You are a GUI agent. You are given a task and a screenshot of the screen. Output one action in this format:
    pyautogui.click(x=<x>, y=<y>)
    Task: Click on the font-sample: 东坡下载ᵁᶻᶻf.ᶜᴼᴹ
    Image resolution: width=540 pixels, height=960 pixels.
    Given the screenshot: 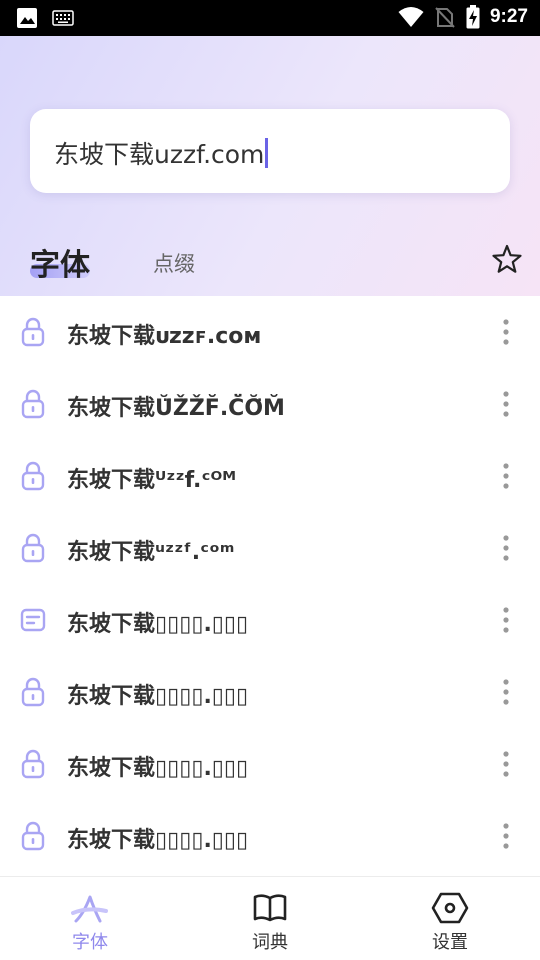 What is the action you would take?
    pyautogui.click(x=152, y=480)
    